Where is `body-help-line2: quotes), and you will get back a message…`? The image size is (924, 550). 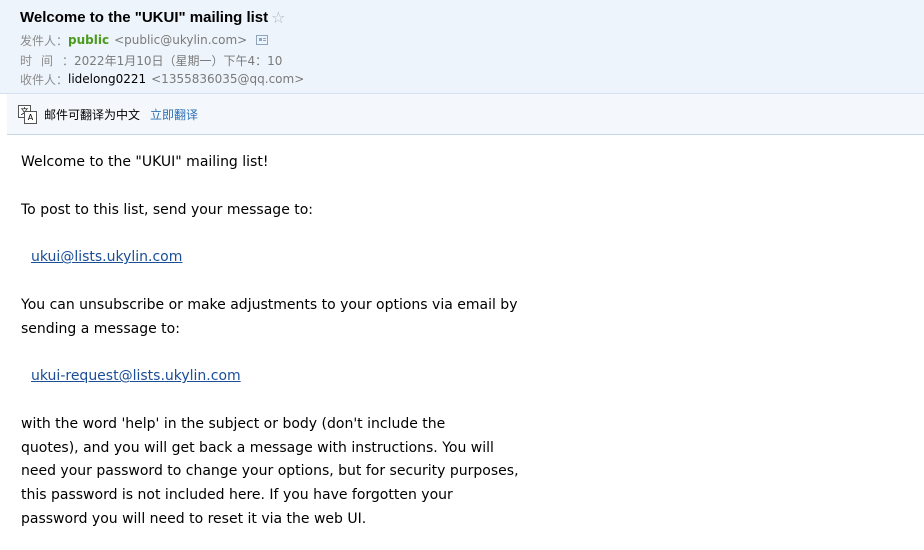 body-help-line2: quotes), and you will get back a message… is located at coordinates (257, 447).